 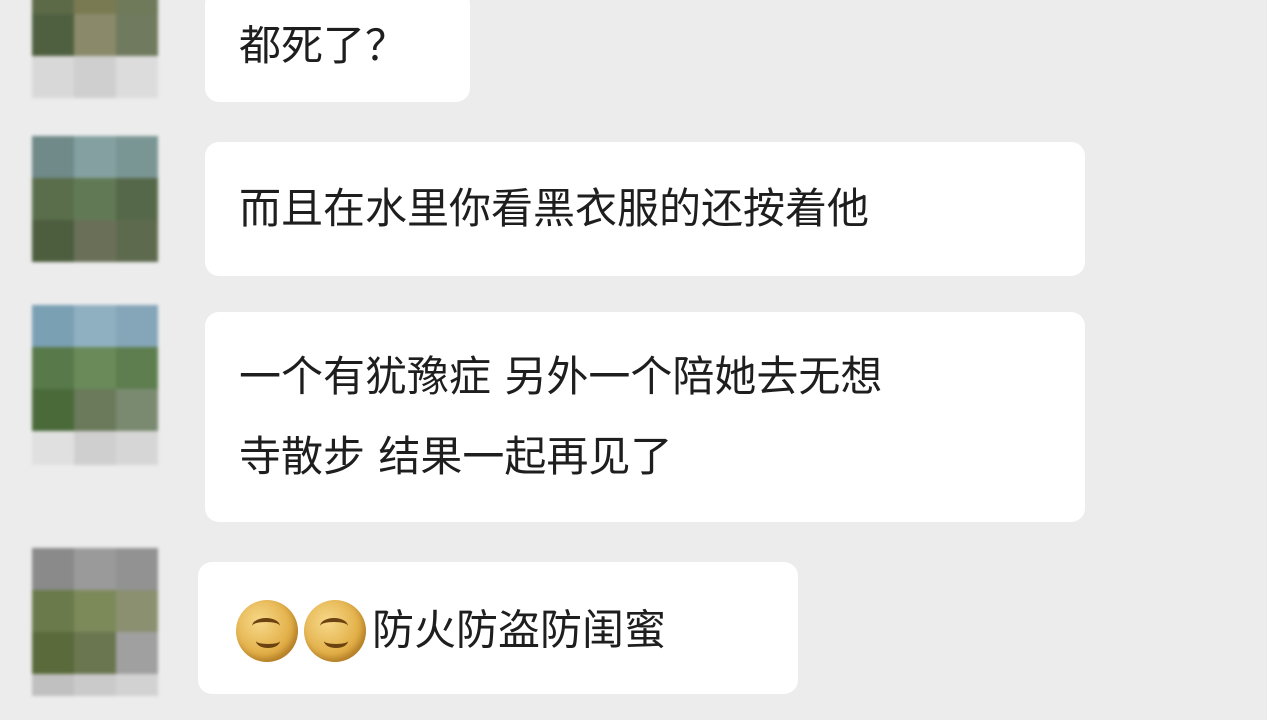 What do you see at coordinates (554, 208) in the screenshot?
I see `message-text: 而且在水里你看黑衣服的还按着他` at bounding box center [554, 208].